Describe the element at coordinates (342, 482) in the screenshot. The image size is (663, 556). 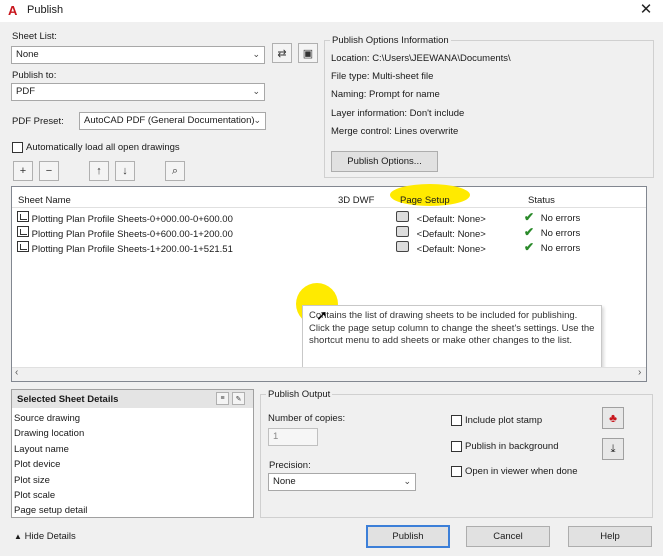
I see `precision-dropdown: None ⌄` at that location.